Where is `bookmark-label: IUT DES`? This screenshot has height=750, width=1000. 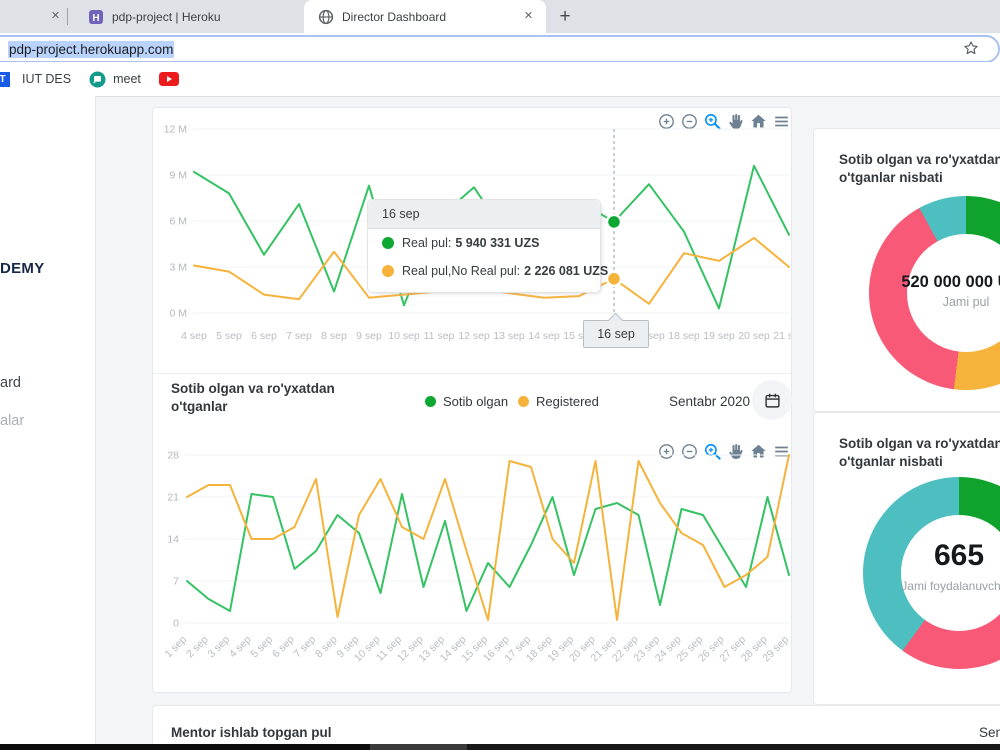 bookmark-label: IUT DES is located at coordinates (47, 79).